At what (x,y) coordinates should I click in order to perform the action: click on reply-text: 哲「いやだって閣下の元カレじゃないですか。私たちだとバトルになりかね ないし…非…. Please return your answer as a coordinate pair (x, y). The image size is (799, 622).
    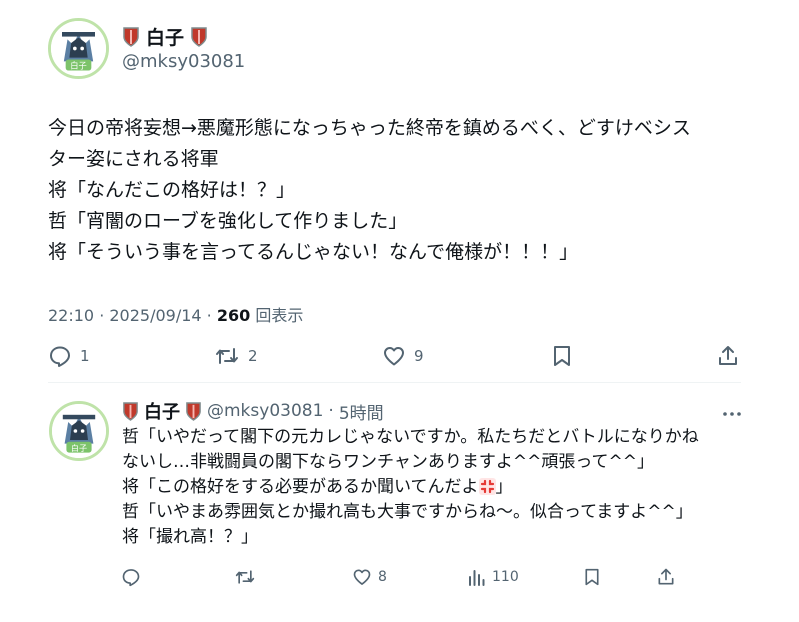
    Looking at the image, I should click on (410, 487).